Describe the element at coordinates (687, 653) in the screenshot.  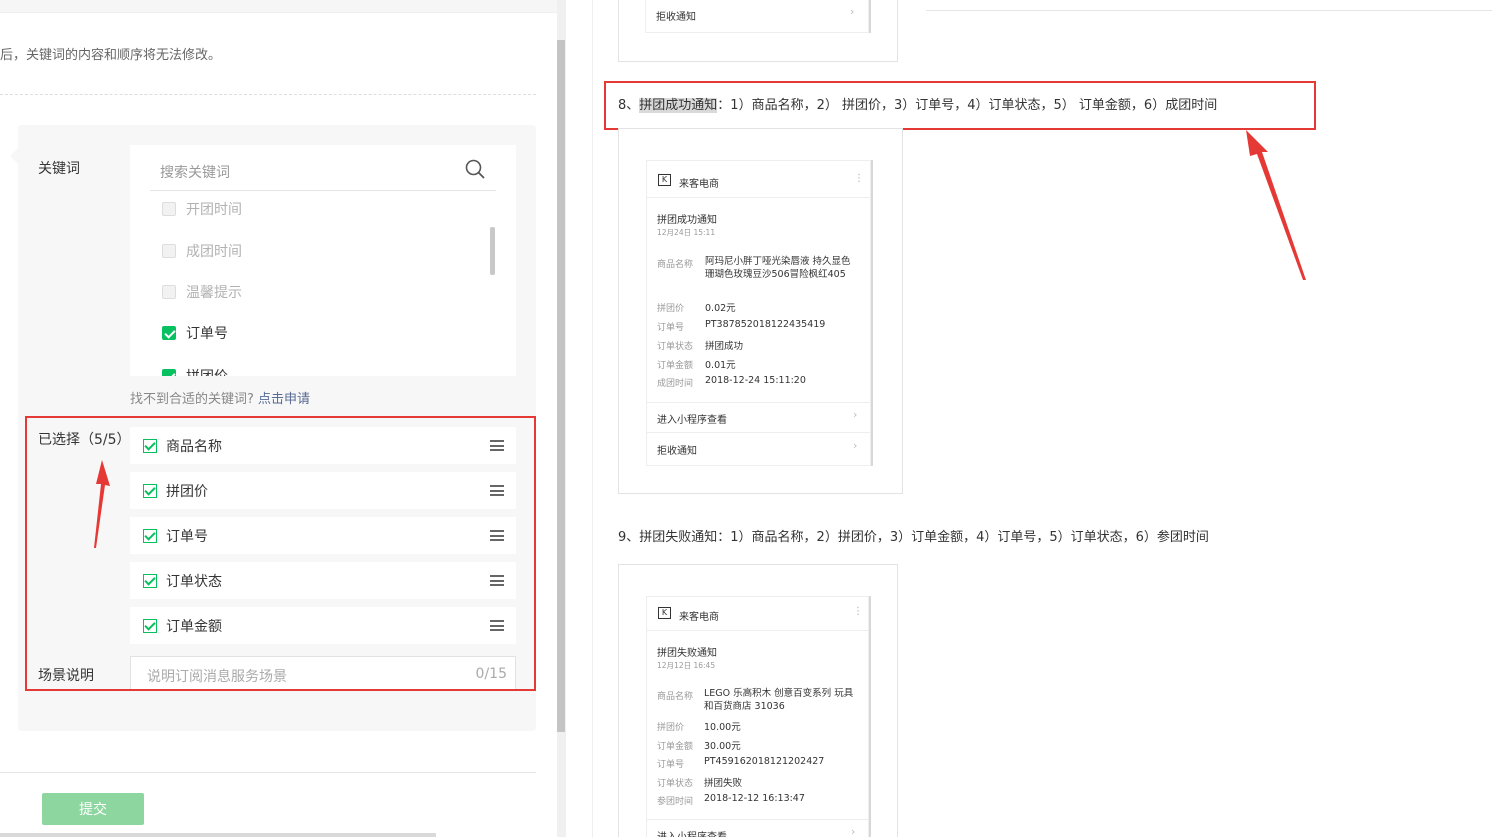
I see `notice-title: 拼团失败通知` at that location.